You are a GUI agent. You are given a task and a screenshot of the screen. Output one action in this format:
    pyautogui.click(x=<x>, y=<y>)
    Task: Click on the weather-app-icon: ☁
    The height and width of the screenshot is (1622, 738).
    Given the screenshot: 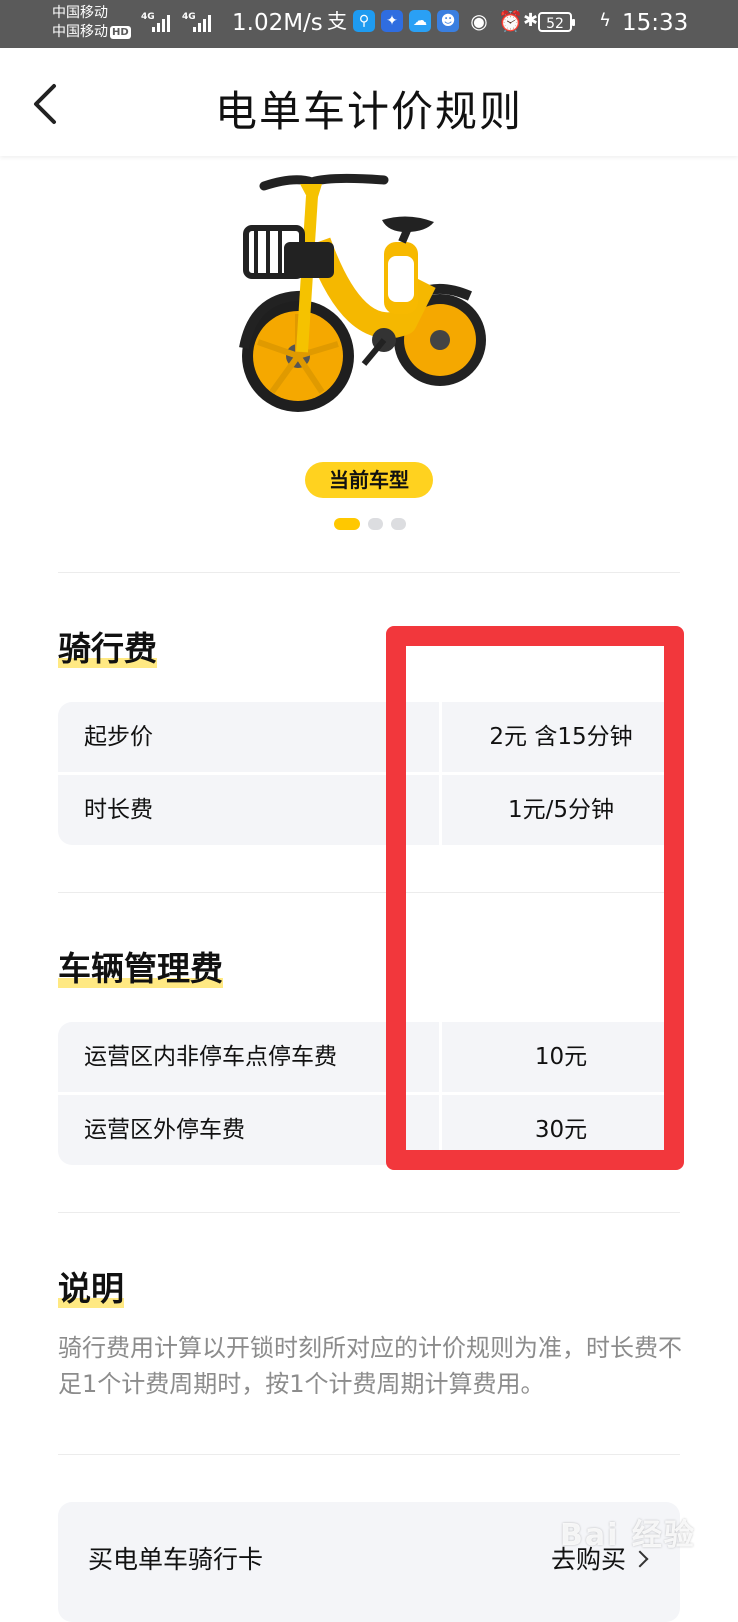 What is the action you would take?
    pyautogui.click(x=420, y=21)
    